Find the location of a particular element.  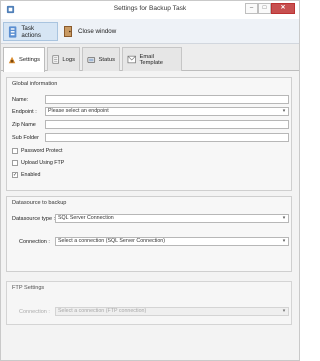

status-icon is located at coordinates (91, 59).